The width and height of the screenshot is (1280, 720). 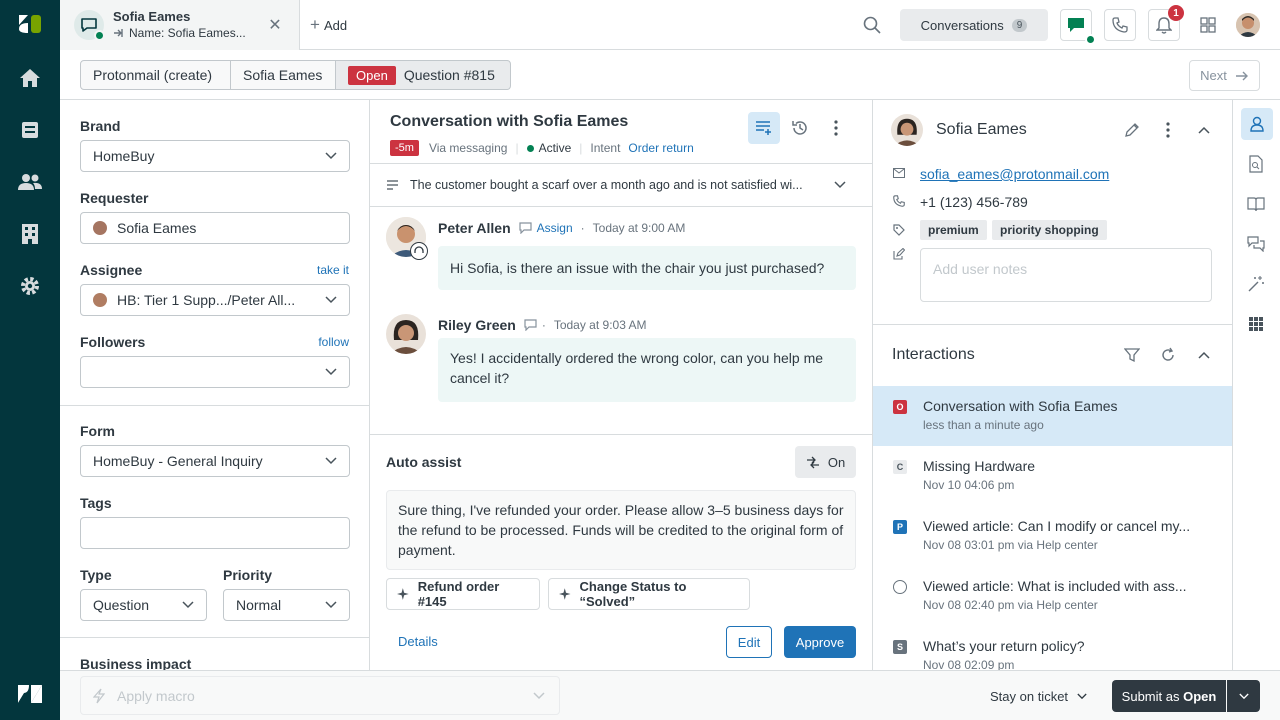 What do you see at coordinates (320, 695) in the screenshot?
I see `apply-macro-select: Apply macro` at bounding box center [320, 695].